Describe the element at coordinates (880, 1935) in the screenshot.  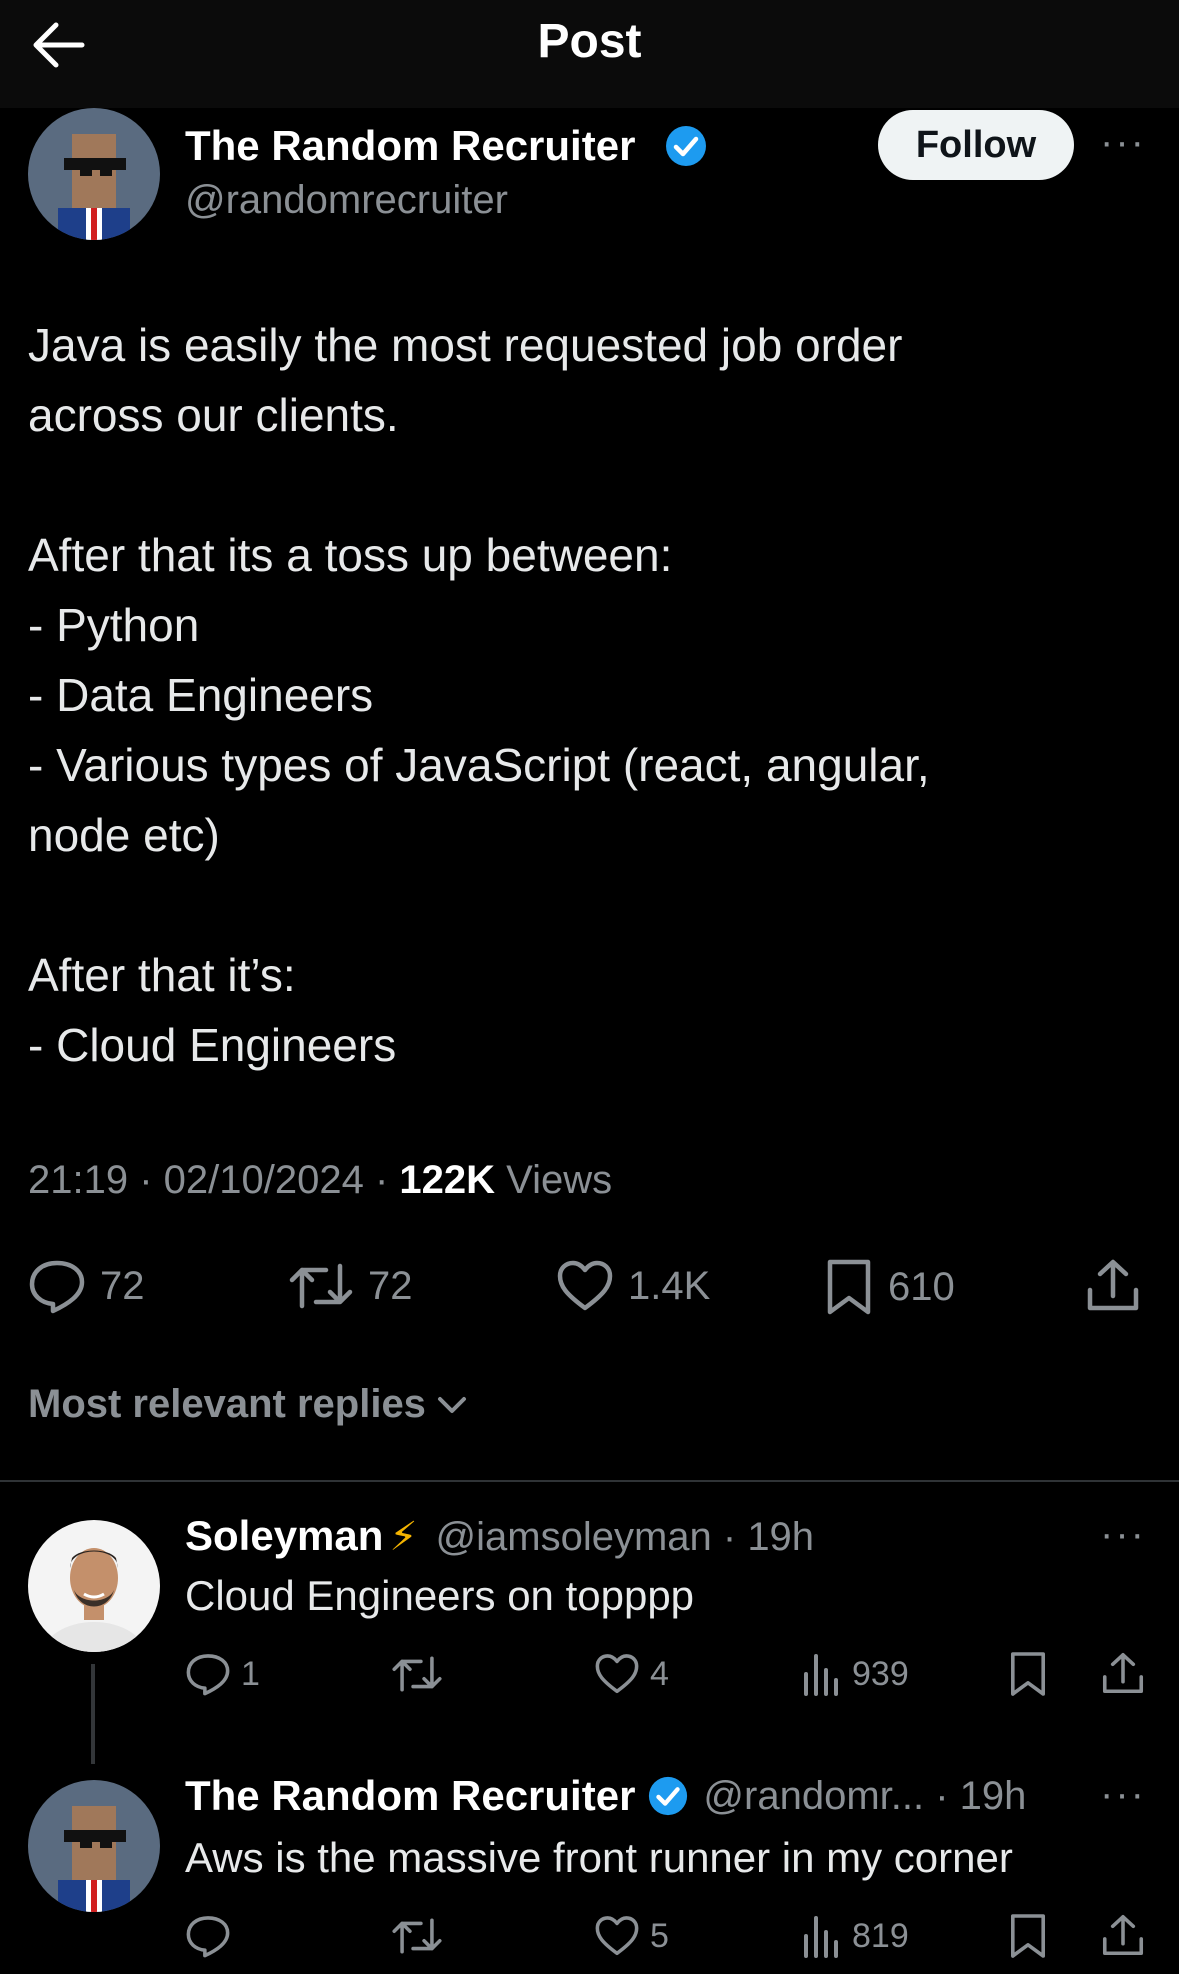
I see `reply-views-count: 819` at that location.